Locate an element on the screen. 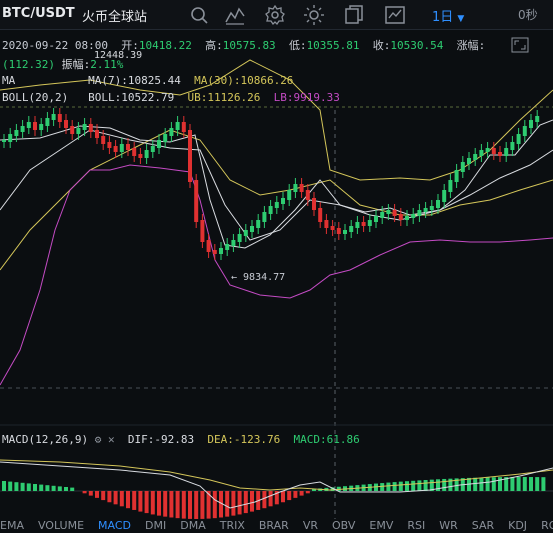  tab-roc: ROC is located at coordinates (547, 525).